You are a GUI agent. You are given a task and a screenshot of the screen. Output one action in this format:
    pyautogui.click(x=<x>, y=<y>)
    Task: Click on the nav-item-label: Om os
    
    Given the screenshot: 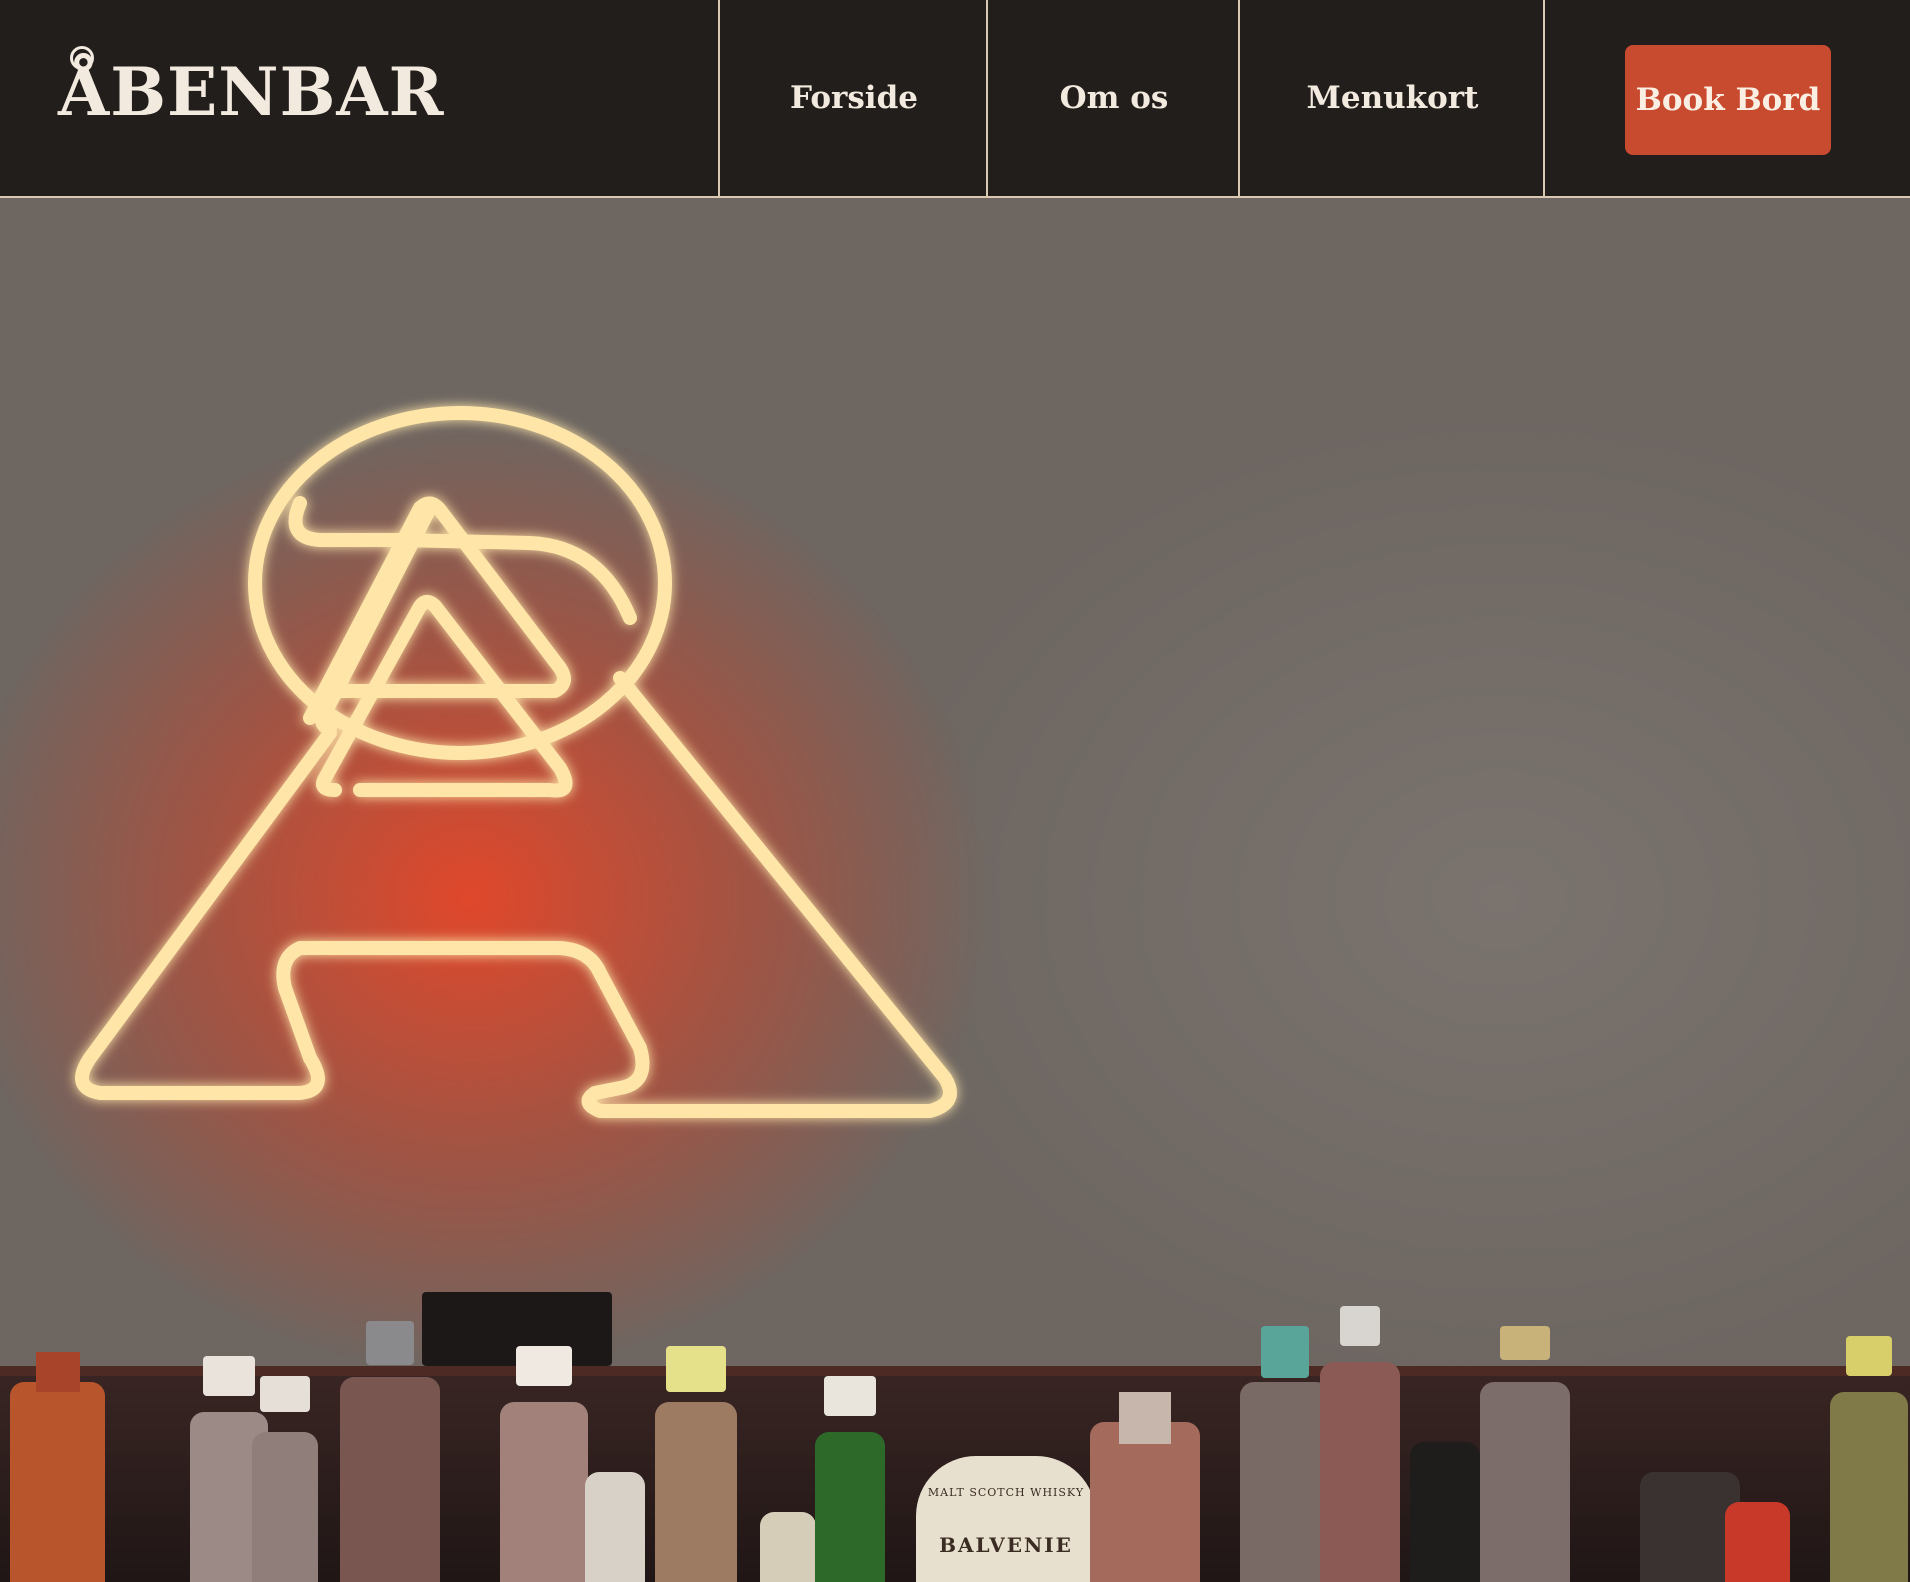 What is the action you would take?
    pyautogui.click(x=1114, y=98)
    